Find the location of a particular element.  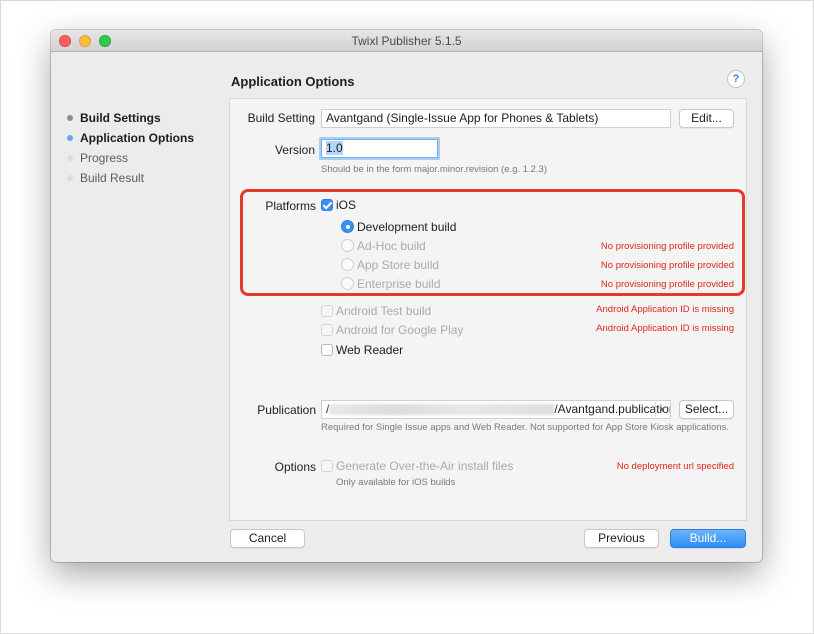

step-label: Build Settings is located at coordinates (120, 118).